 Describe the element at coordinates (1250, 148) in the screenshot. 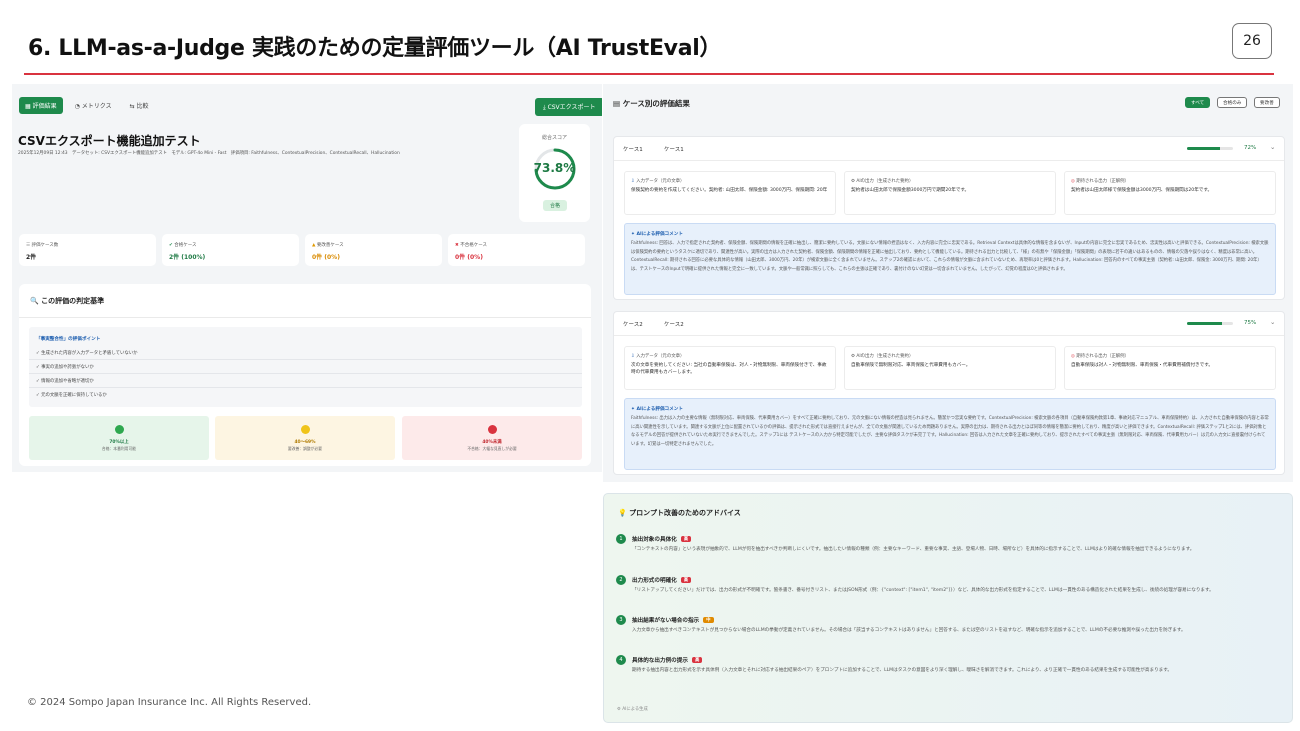

I see `case-score: 72%` at that location.